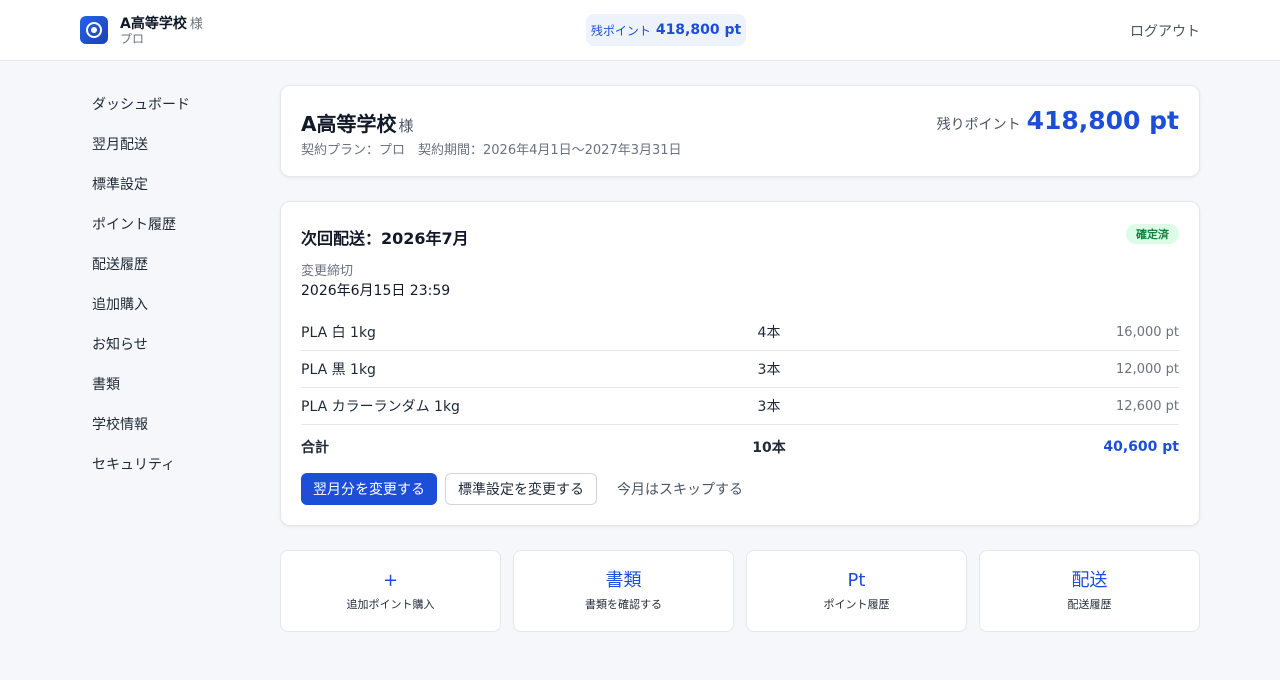  Describe the element at coordinates (369, 489) in the screenshot. I see `change-next-month-button: 翌月分を変更する` at that location.